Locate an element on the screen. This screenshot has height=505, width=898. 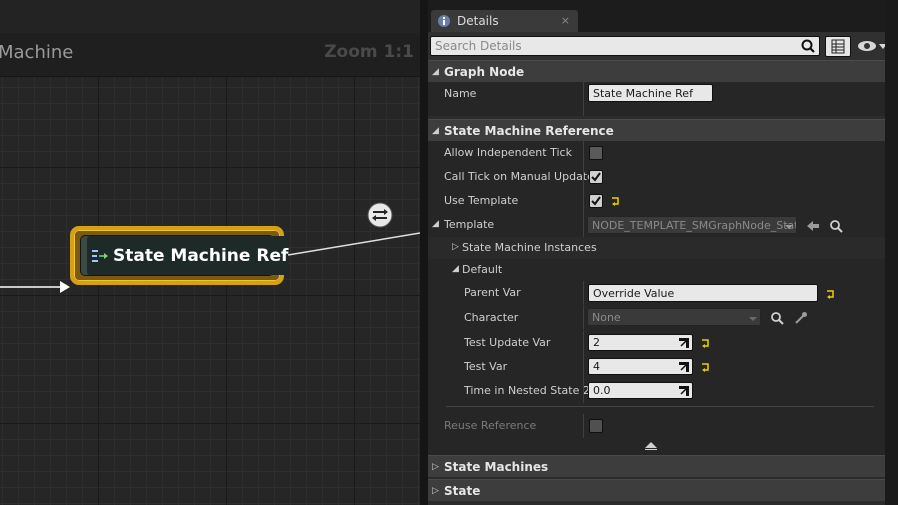
state-machine-ref-node: State Machine Ref is located at coordinates (179, 255).